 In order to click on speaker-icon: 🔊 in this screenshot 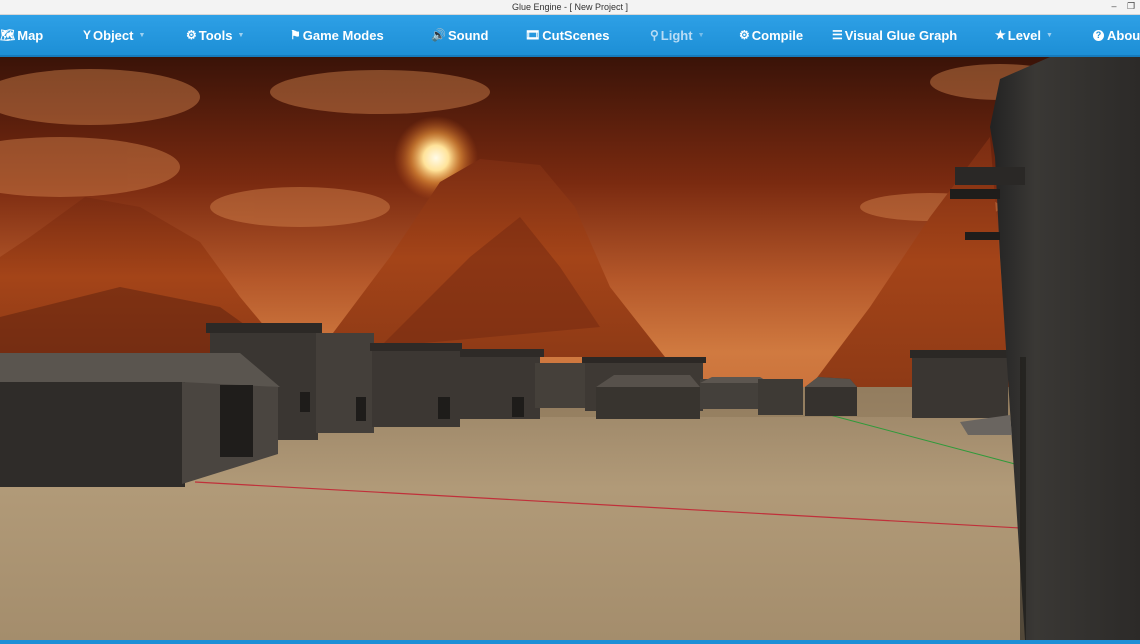, I will do `click(438, 35)`.